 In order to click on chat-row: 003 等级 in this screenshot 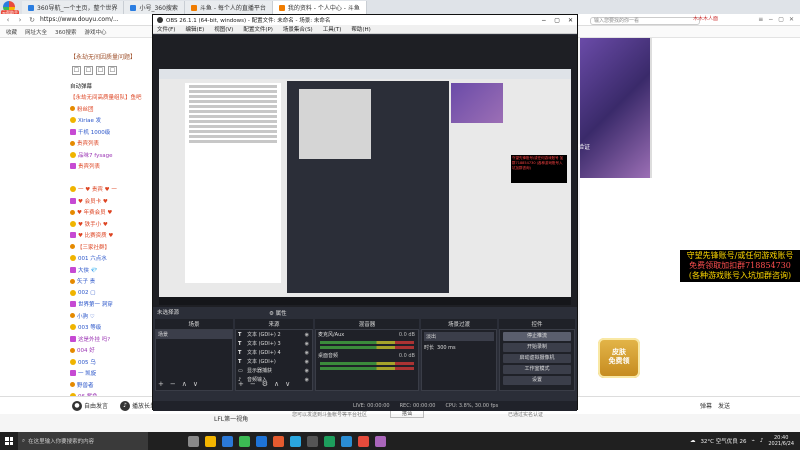, I will do `click(115, 328)`.